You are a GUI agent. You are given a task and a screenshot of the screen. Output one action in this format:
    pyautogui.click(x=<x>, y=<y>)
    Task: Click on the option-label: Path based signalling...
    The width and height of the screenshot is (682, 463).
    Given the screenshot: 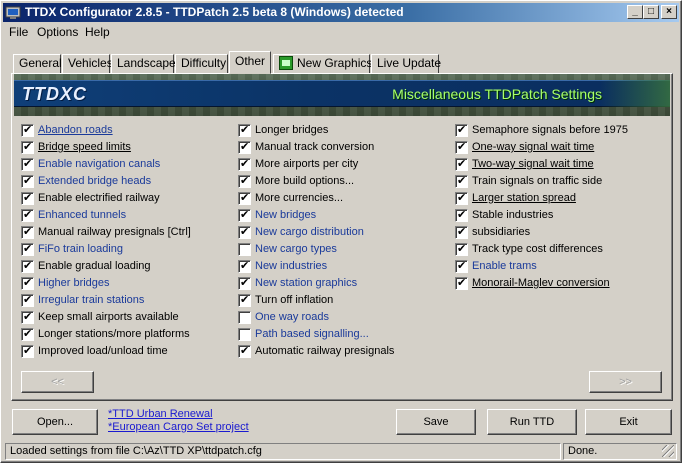 What is the action you would take?
    pyautogui.click(x=312, y=334)
    